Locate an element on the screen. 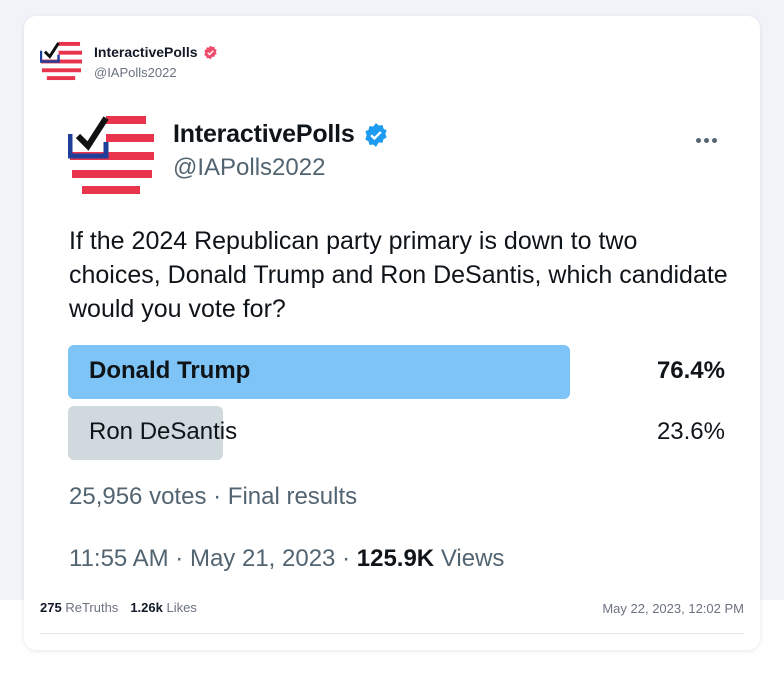 This screenshot has height=675, width=784. embedded-author-name: InteractivePolls is located at coordinates (264, 134).